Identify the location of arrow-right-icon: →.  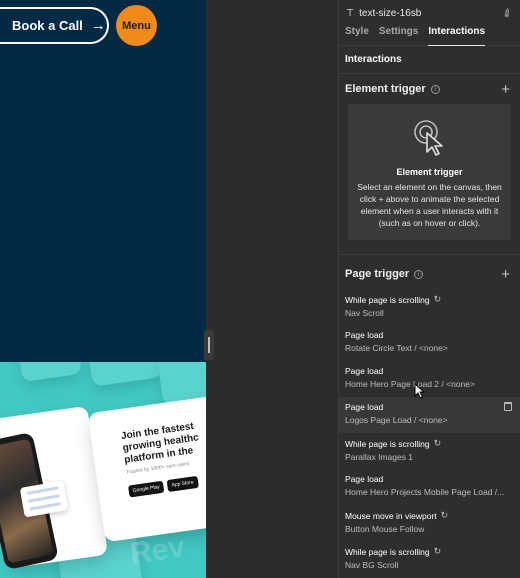
(98, 25).